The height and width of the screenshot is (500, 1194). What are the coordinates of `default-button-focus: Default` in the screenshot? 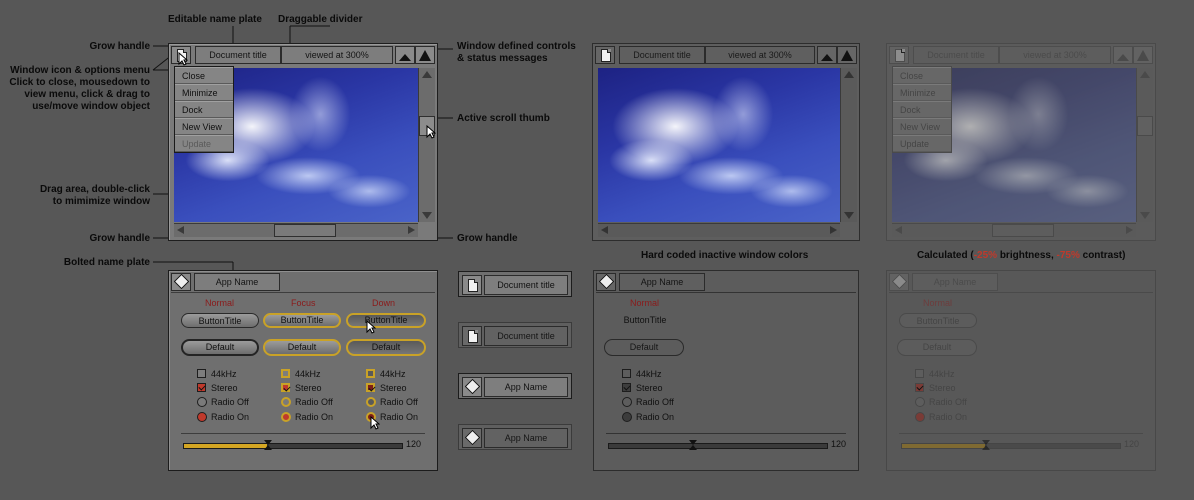 It's located at (302, 347).